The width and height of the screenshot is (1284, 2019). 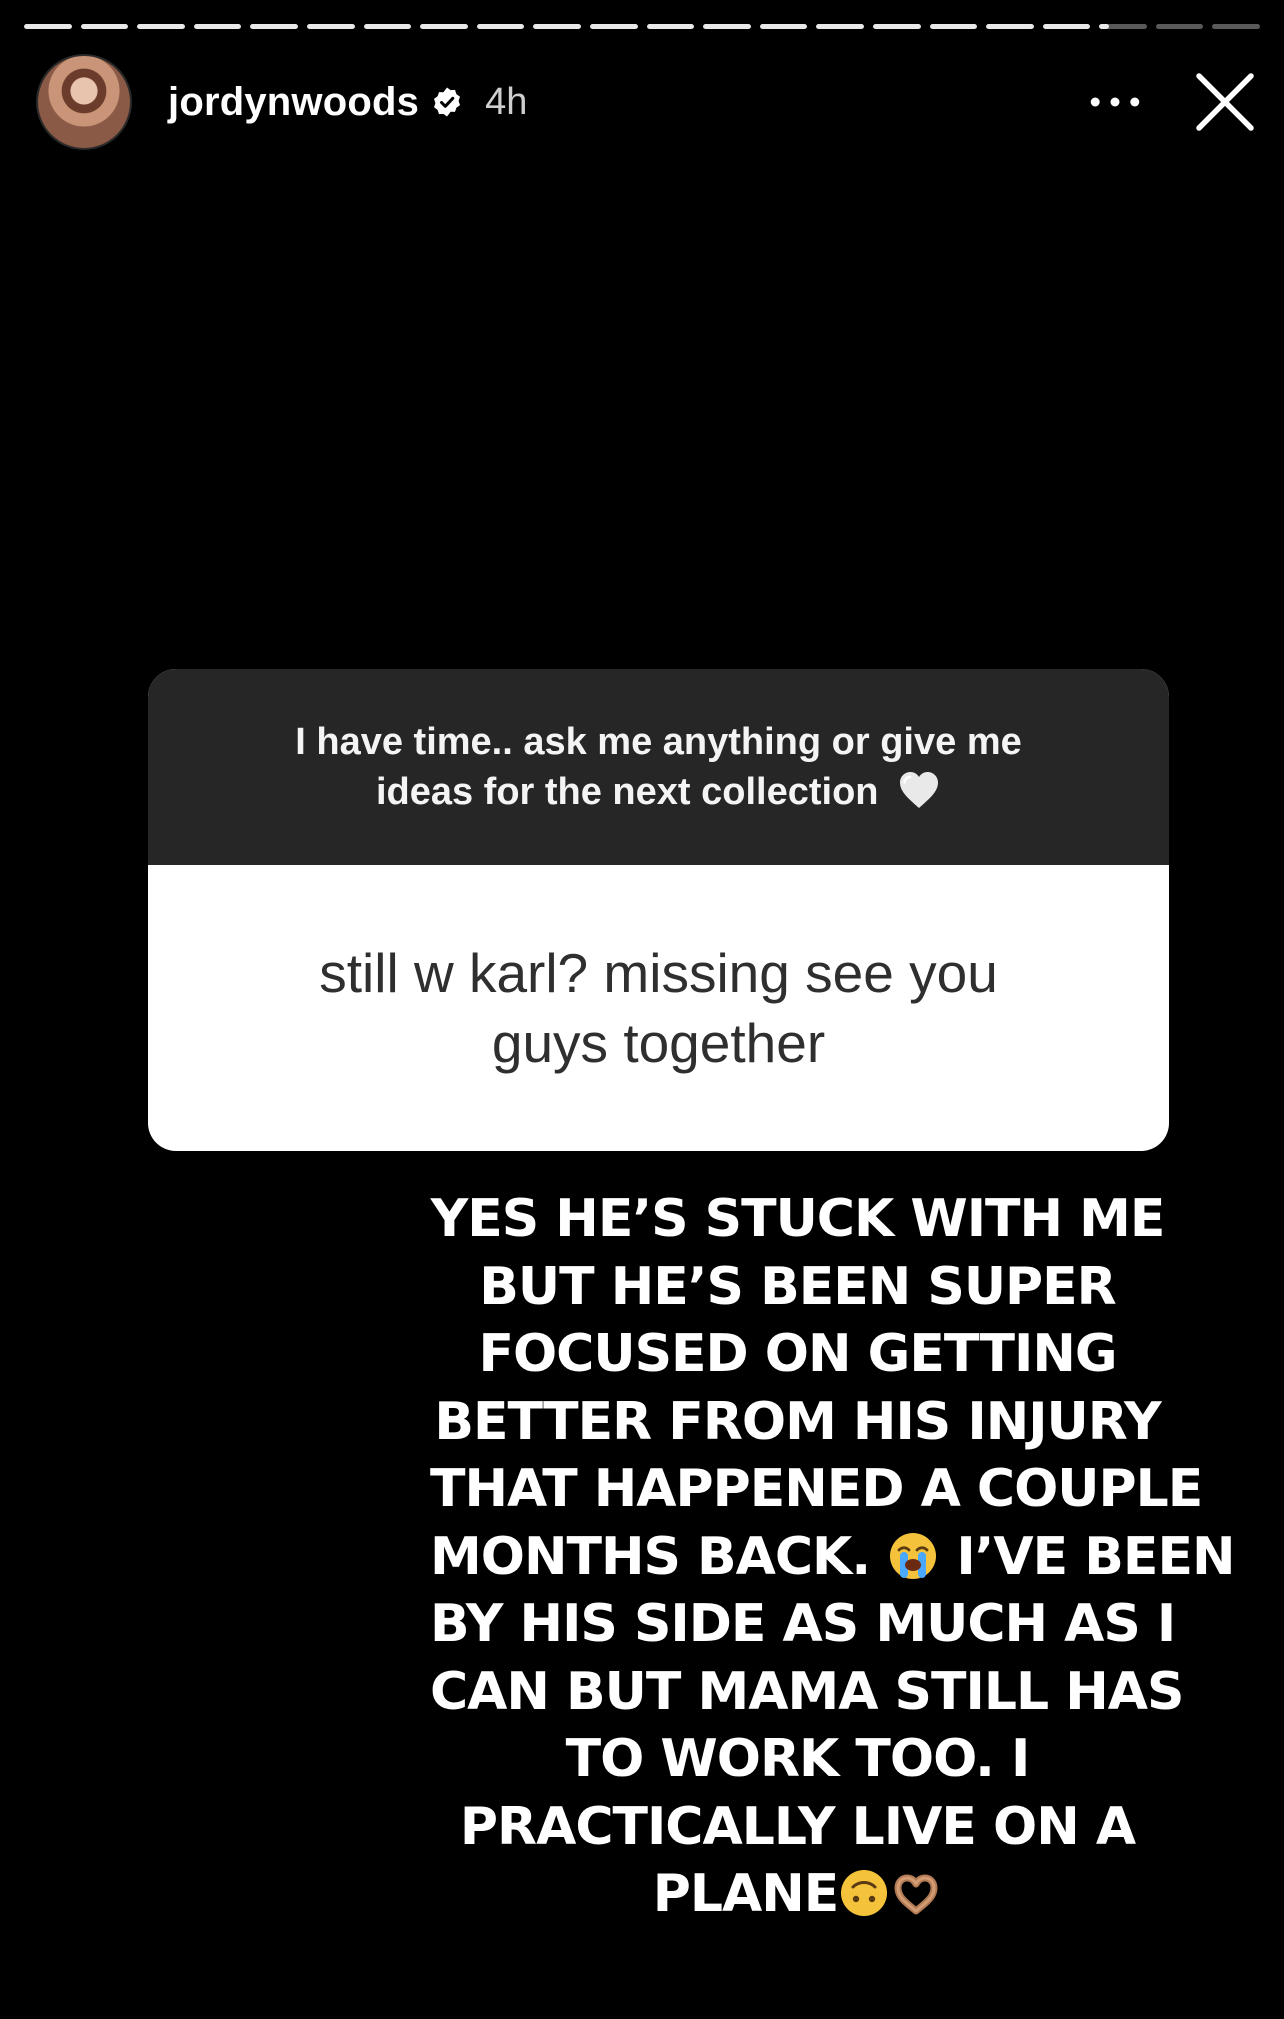 What do you see at coordinates (797, 1421) in the screenshot?
I see `reply-line: BETTER FROM HIS INJURY` at bounding box center [797, 1421].